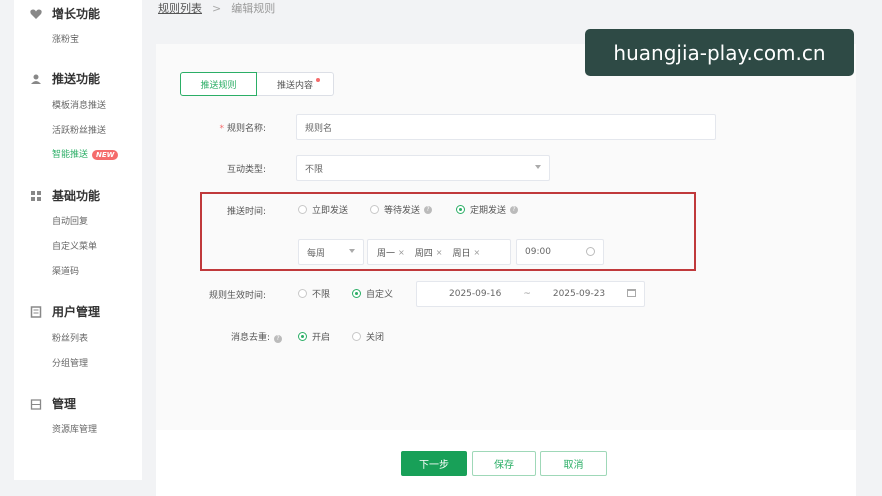 The width and height of the screenshot is (882, 496). What do you see at coordinates (719, 52) in the screenshot?
I see `watermark: huangjia-play.com.cn` at bounding box center [719, 52].